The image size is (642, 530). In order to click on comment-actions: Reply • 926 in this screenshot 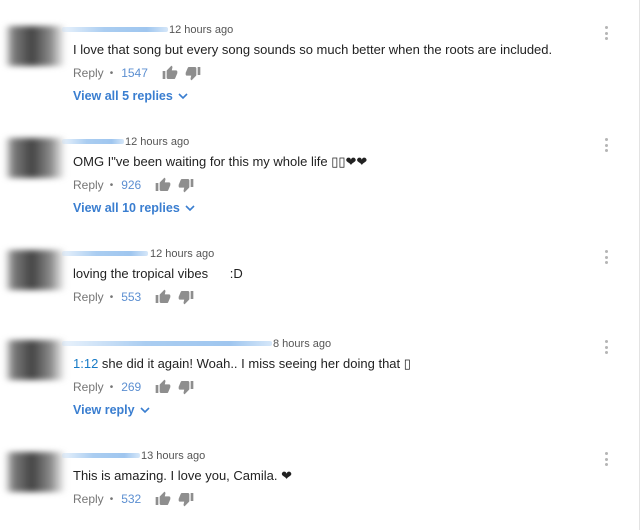, I will do `click(137, 185)`.